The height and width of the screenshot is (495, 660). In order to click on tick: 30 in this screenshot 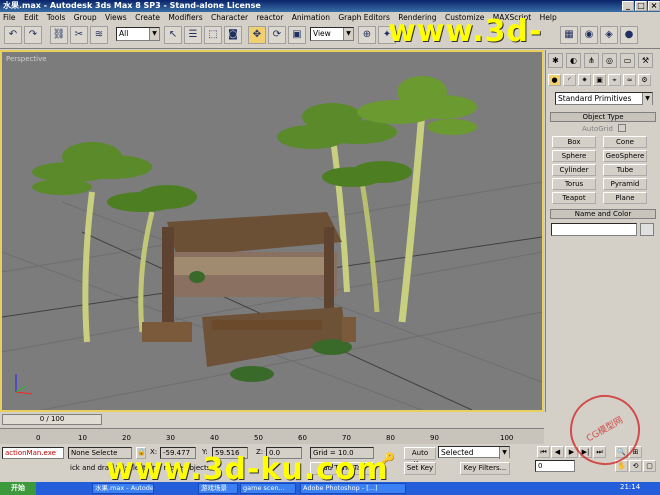, I will do `click(170, 438)`.